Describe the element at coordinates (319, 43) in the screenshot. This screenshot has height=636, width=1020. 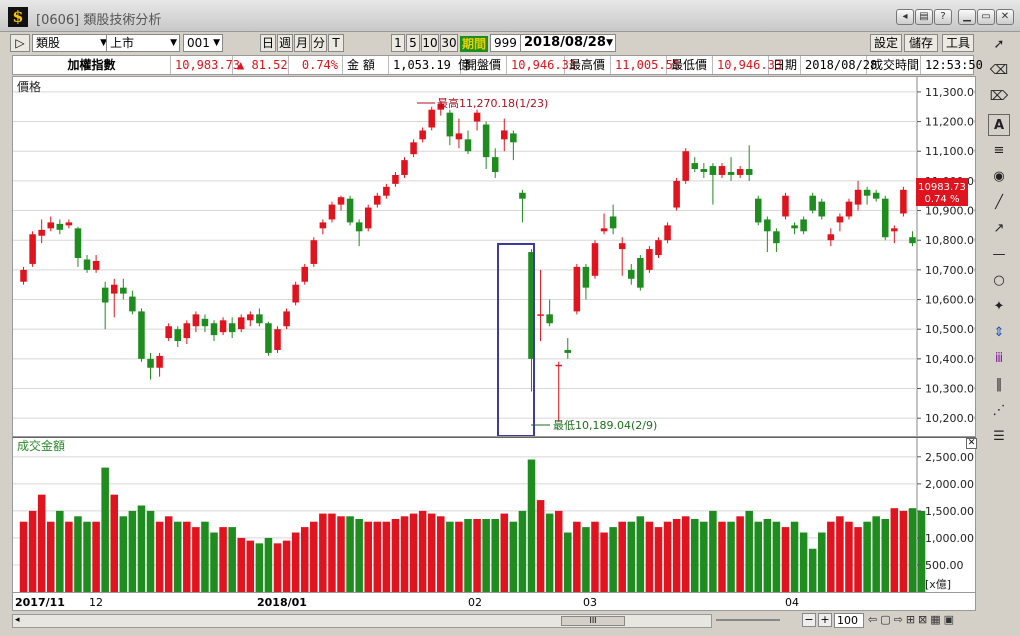
I see `period-minute-button: 分` at that location.